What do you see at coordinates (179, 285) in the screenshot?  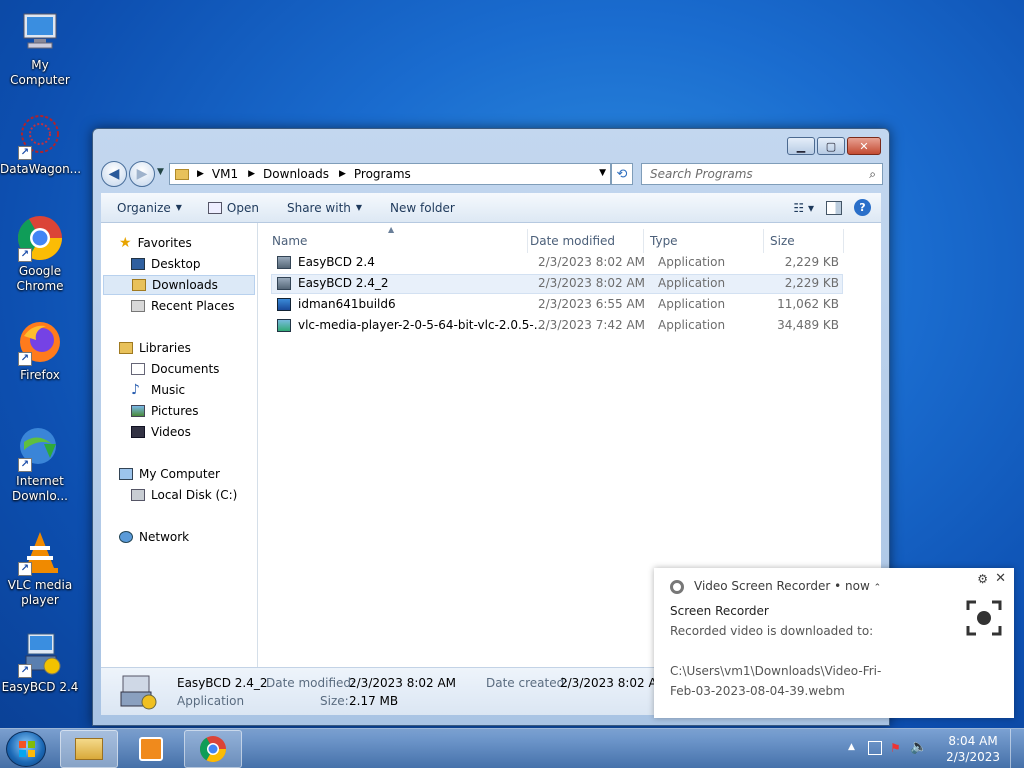 I see `nav-downloads: Downloads` at bounding box center [179, 285].